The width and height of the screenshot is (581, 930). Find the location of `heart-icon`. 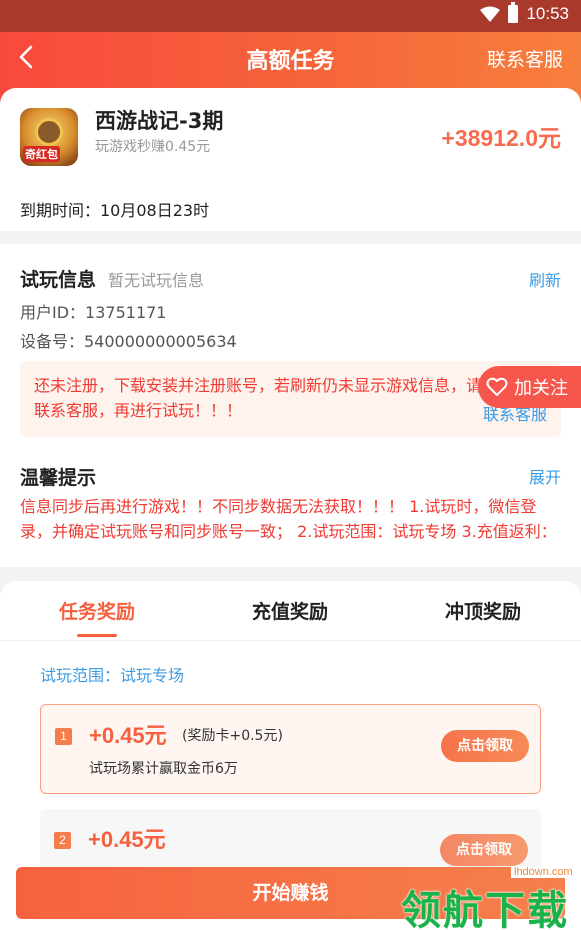

heart-icon is located at coordinates (497, 387).